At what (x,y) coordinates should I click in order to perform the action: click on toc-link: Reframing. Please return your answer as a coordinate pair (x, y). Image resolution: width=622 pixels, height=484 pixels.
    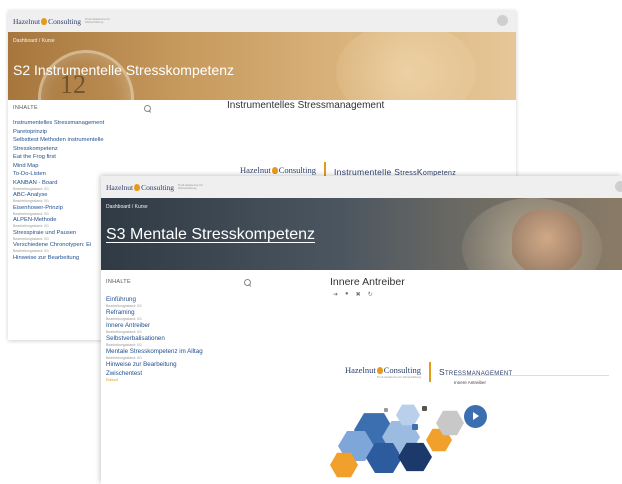
    Looking at the image, I should click on (178, 313).